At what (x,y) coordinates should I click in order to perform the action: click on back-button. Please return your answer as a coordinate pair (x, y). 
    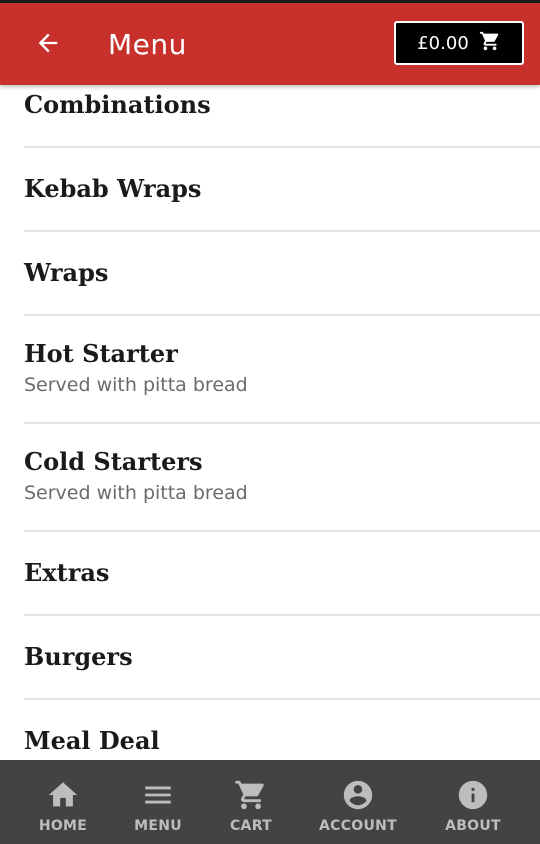
    Looking at the image, I should click on (48, 45).